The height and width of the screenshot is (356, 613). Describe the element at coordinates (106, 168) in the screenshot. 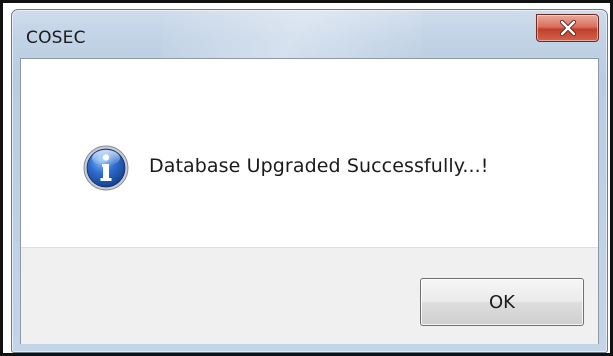

I see `information-icon` at that location.